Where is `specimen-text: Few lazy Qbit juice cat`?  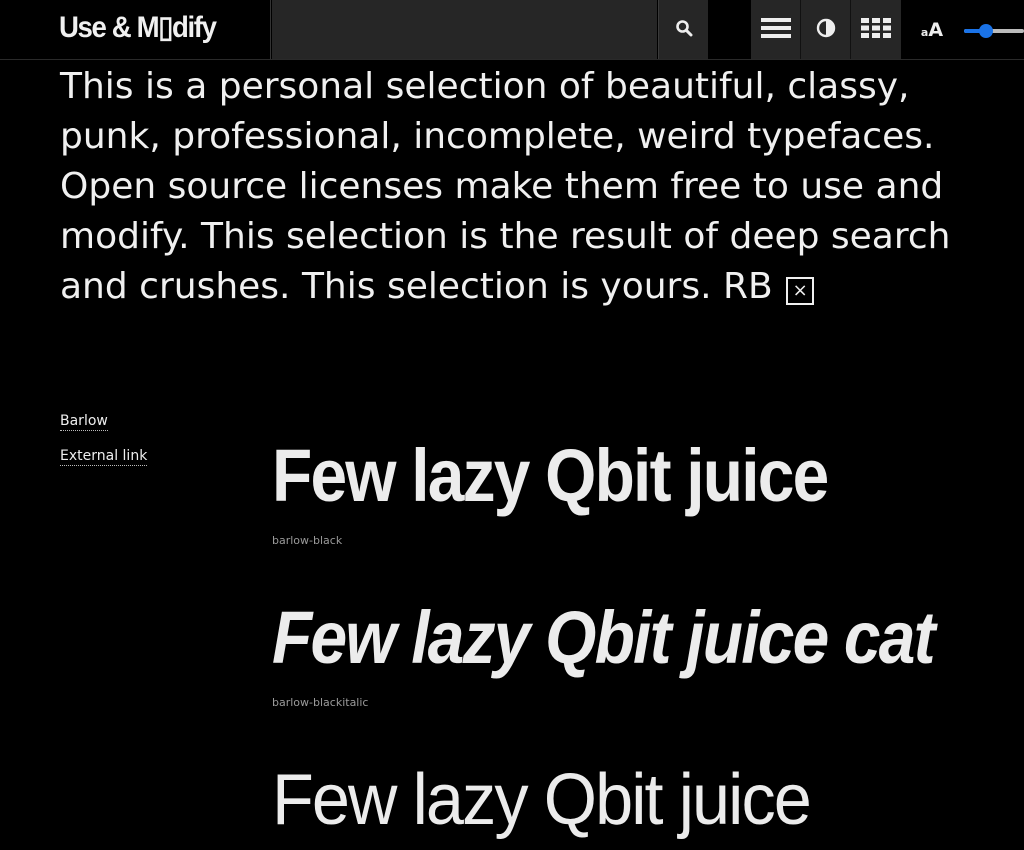
specimen-text: Few lazy Qbit juice cat is located at coordinates (604, 637).